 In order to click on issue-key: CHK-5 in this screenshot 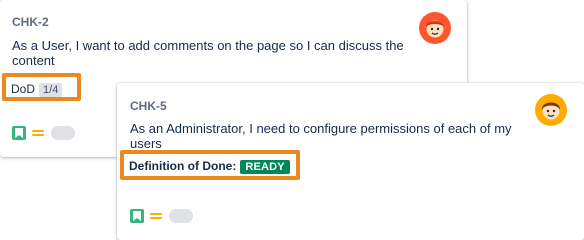, I will do `click(148, 106)`.